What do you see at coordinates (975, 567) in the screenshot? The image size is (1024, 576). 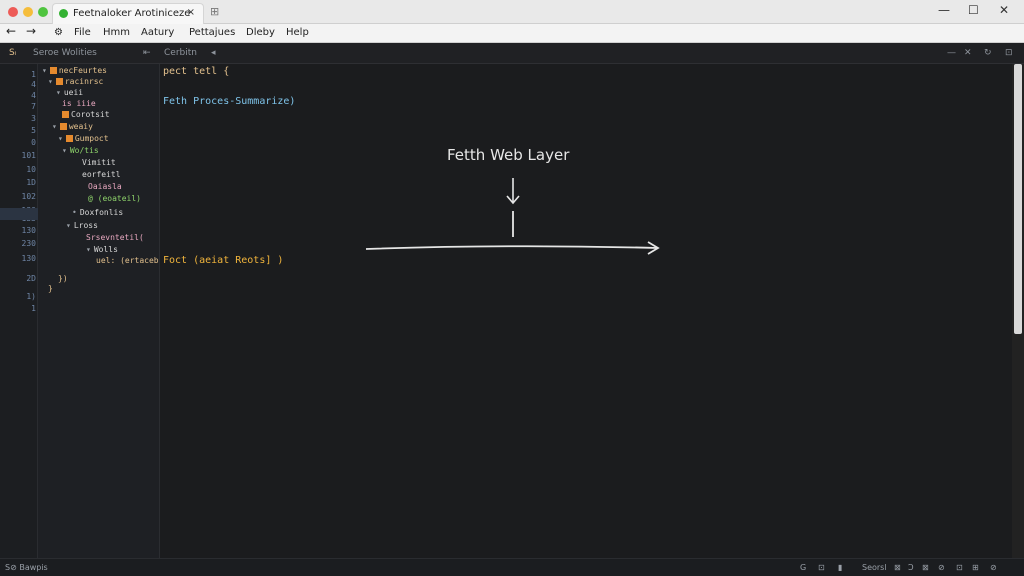 I see `status-item: ⊞` at bounding box center [975, 567].